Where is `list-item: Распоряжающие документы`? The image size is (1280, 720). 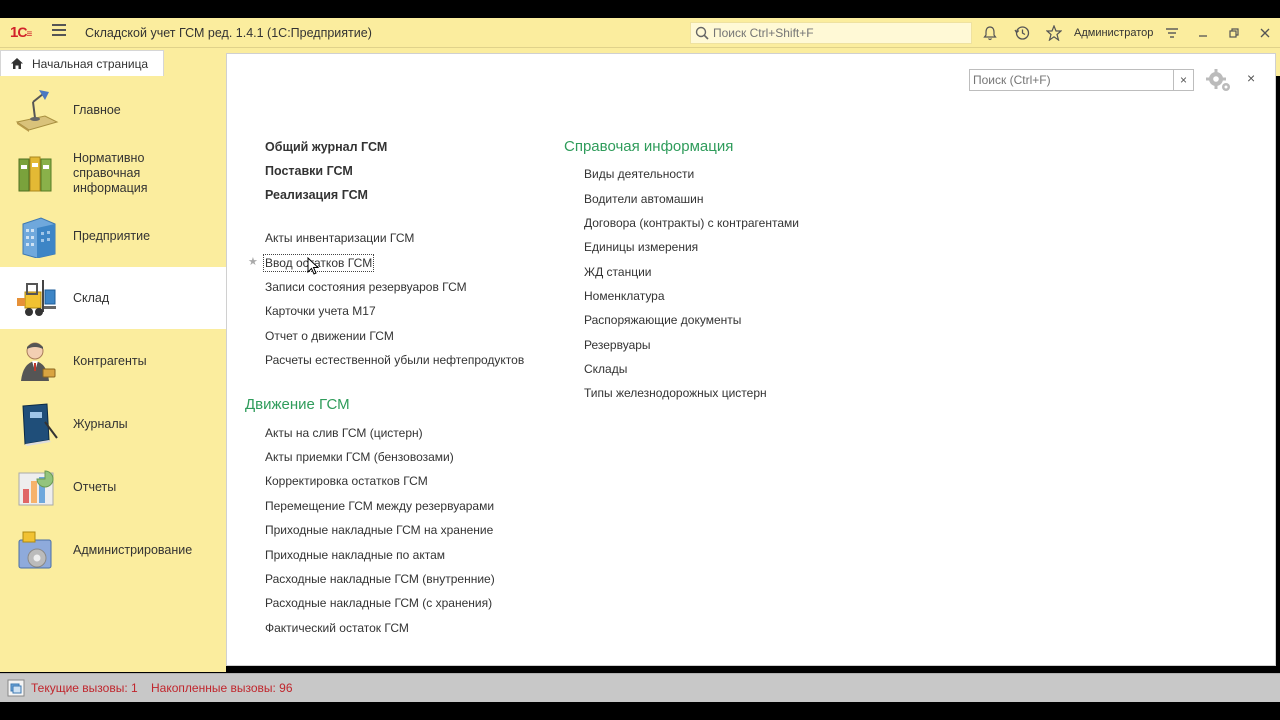 list-item: Распоряжающие документы is located at coordinates (662, 320).